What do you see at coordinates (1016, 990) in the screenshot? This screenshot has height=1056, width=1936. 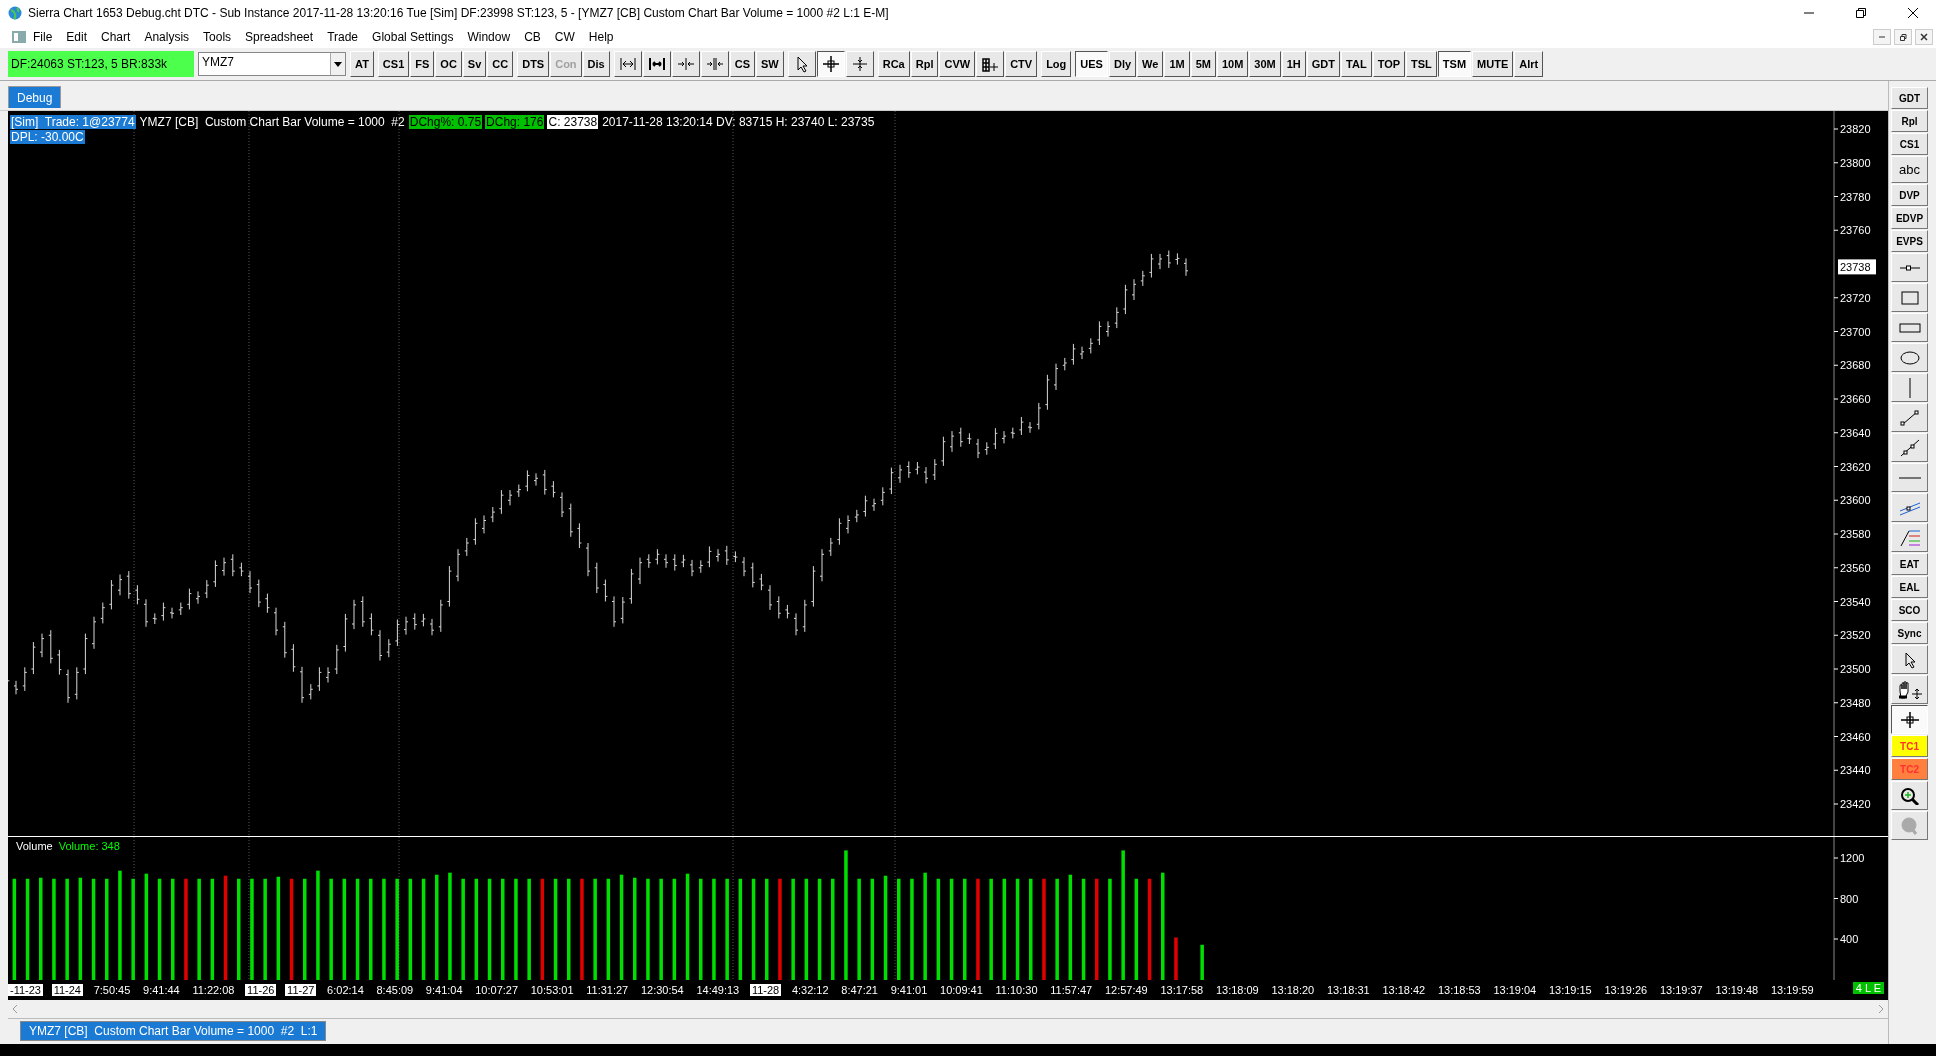 I see `time-label: 11:10:30` at bounding box center [1016, 990].